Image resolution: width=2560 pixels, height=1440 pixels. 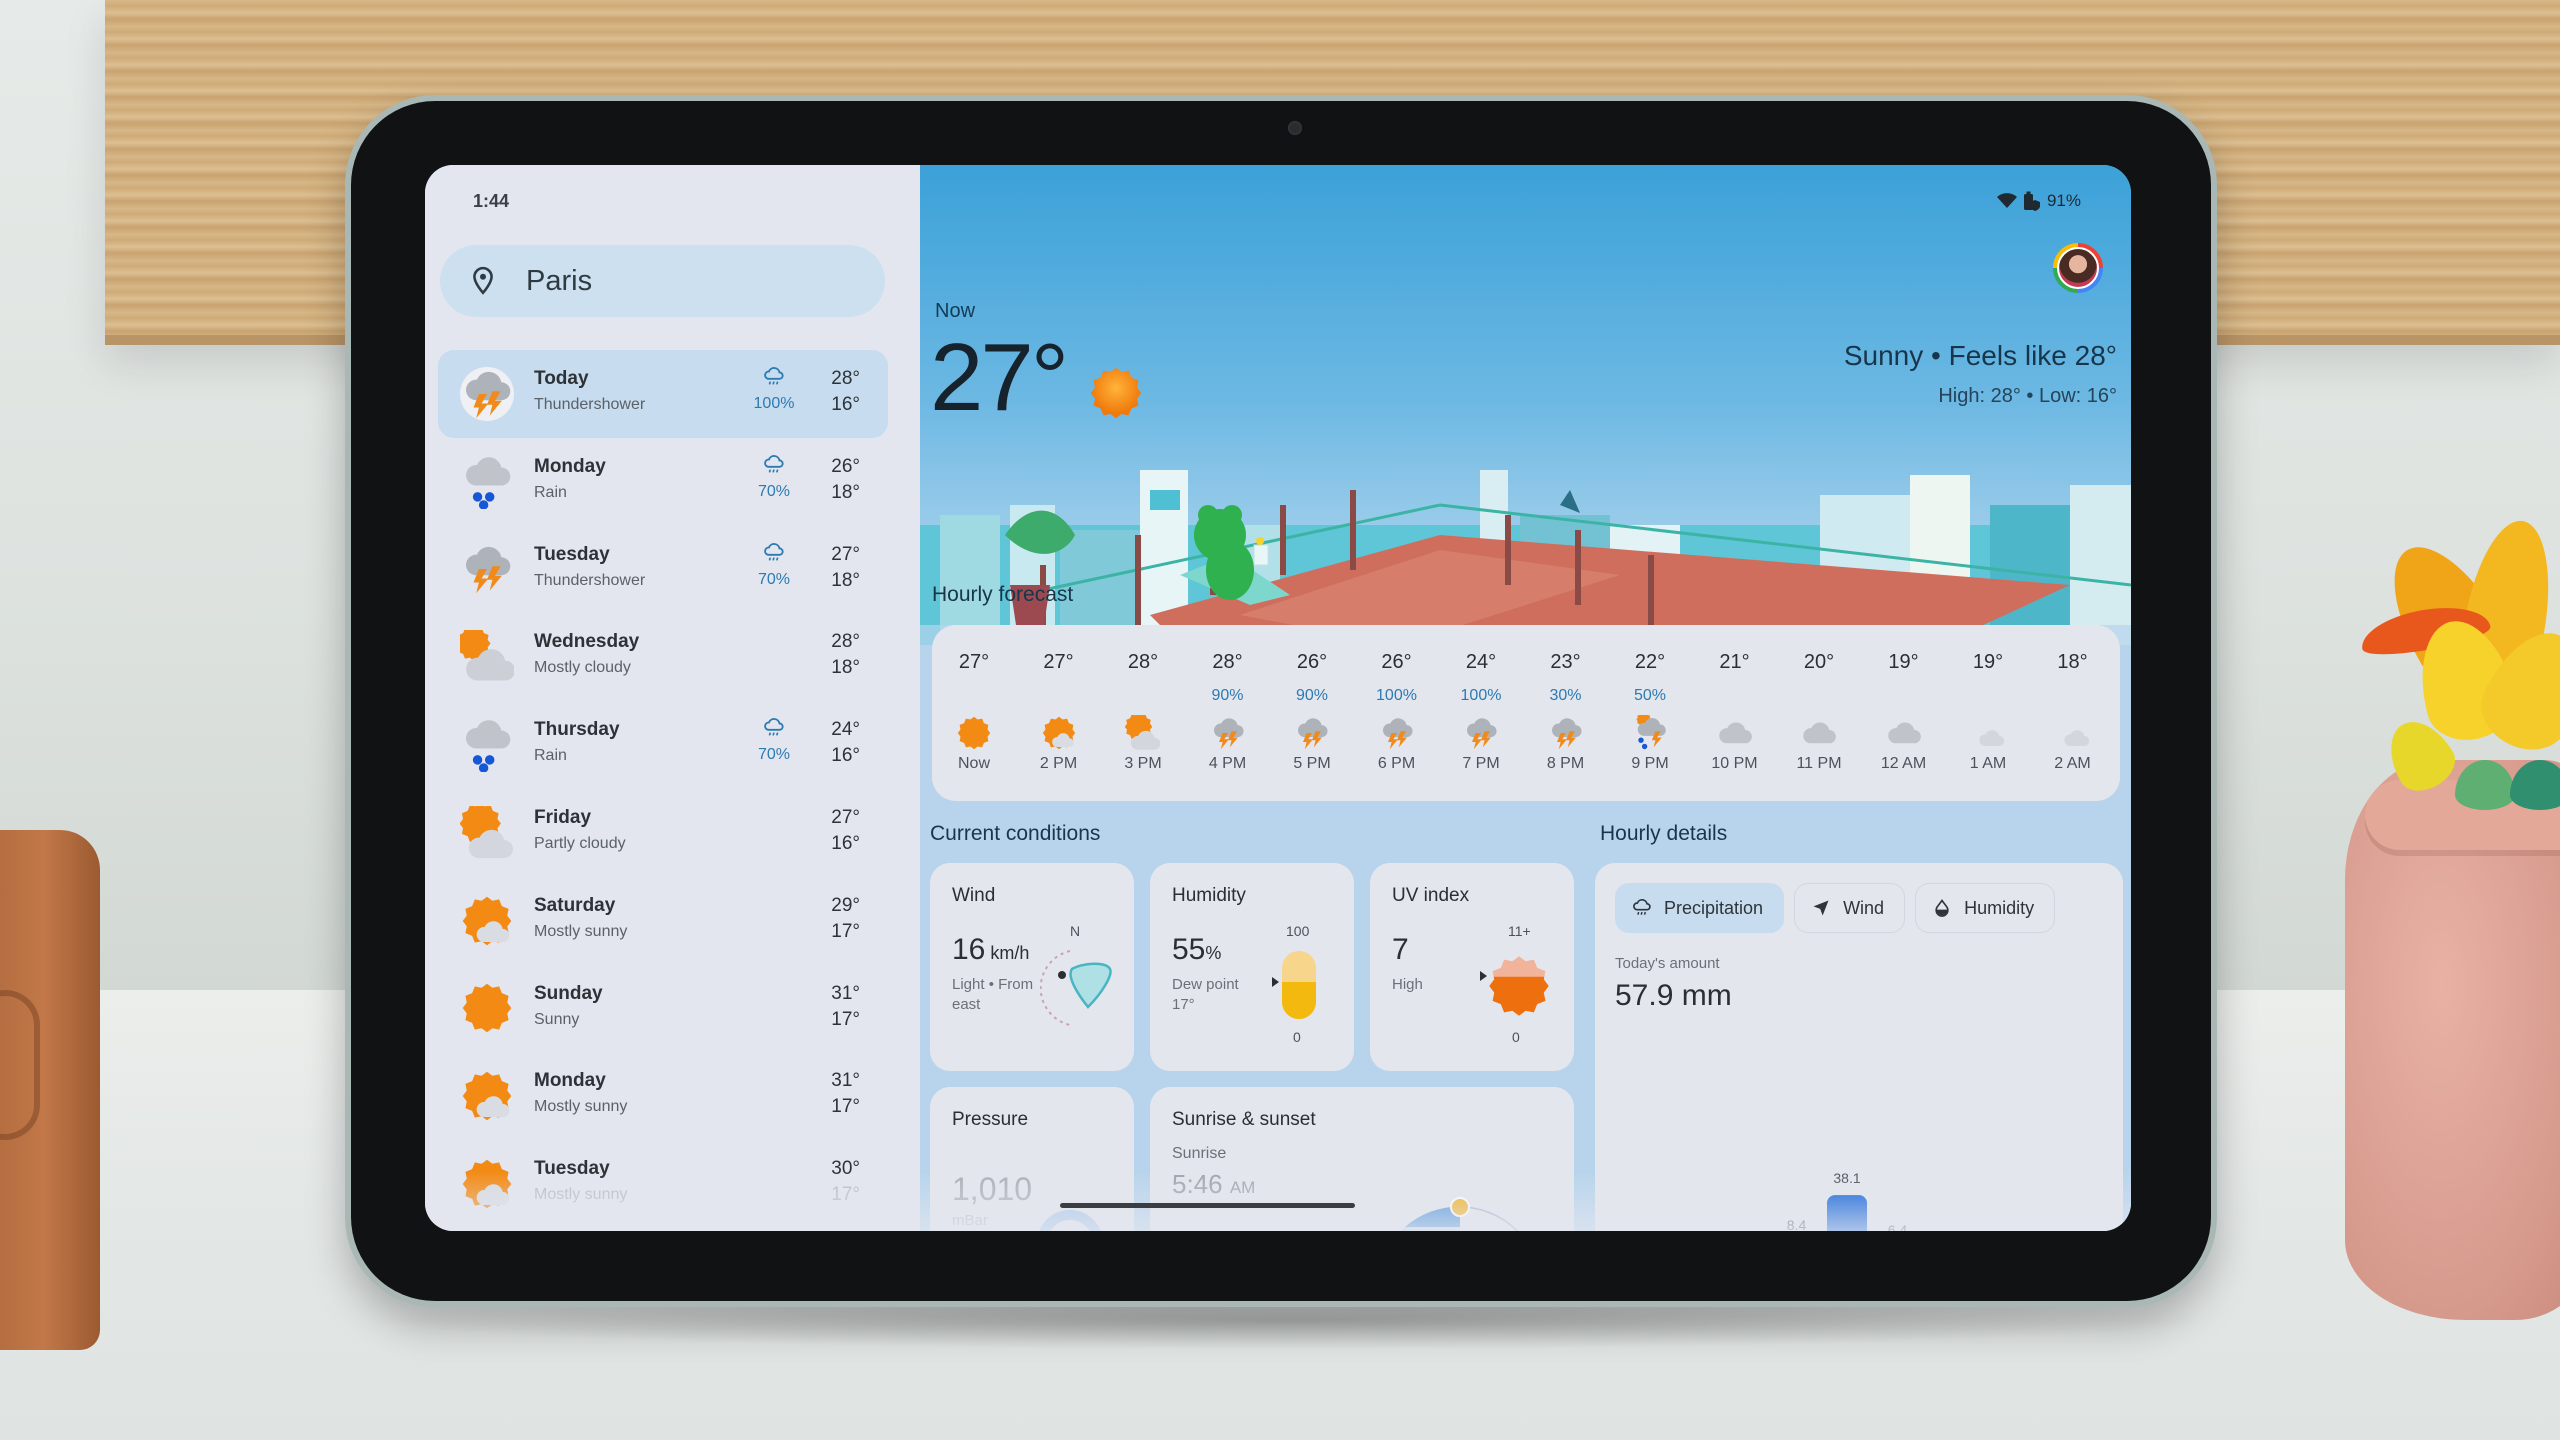 I want to click on precip-chance: 70%, so click(x=774, y=740).